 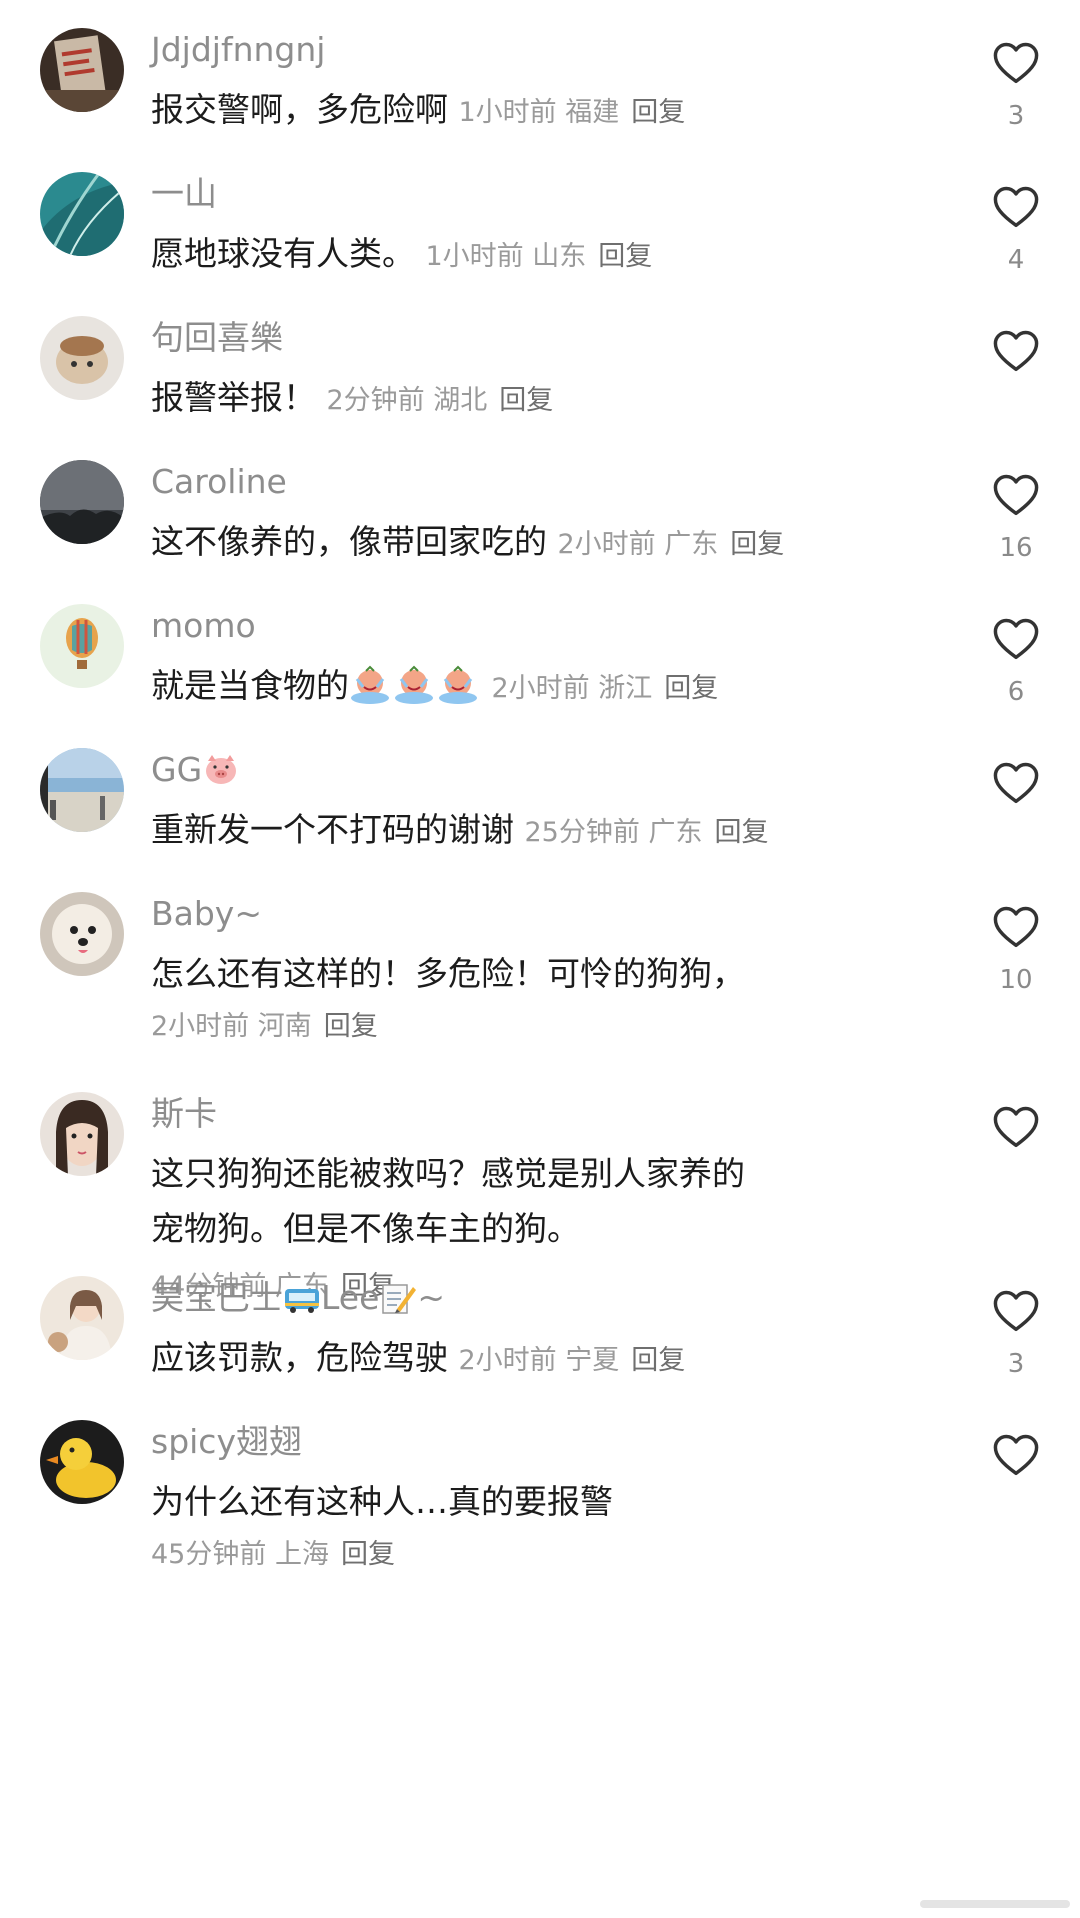 What do you see at coordinates (625, 688) in the screenshot?
I see `region: 浙江` at bounding box center [625, 688].